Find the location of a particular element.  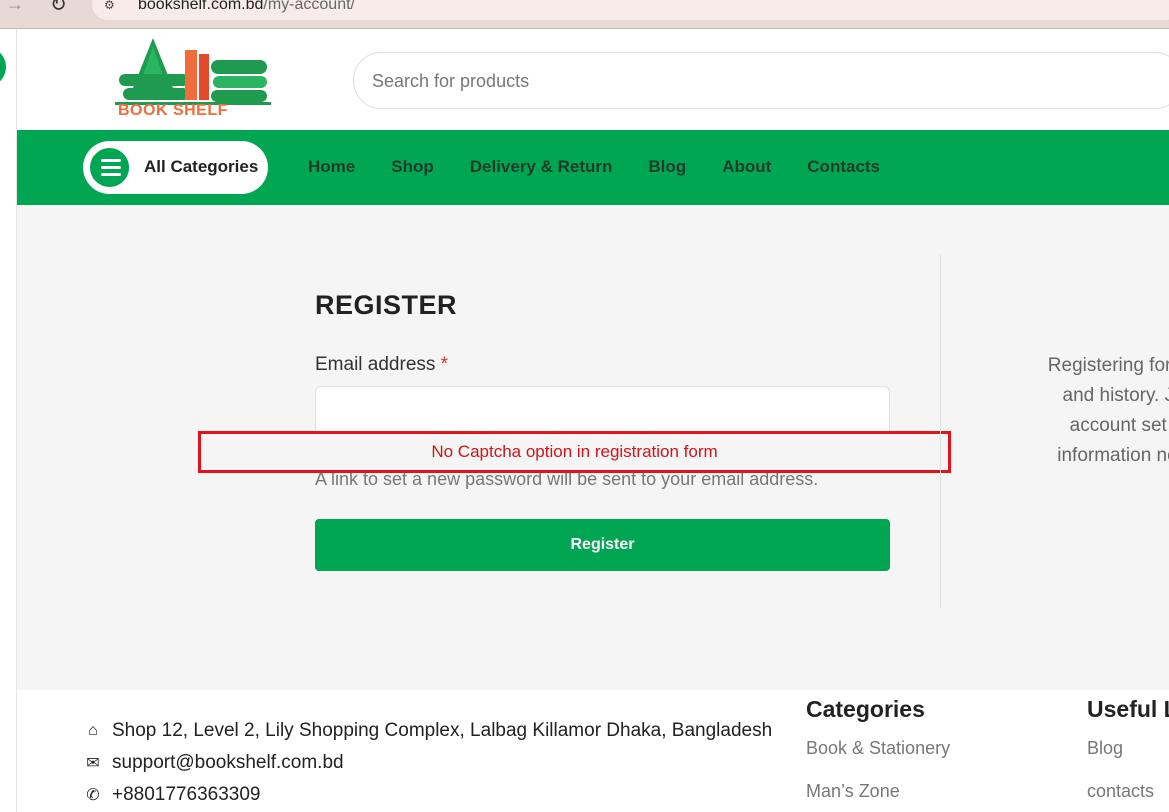

annotation-text: No Captcha option in registration form is located at coordinates (574, 451).